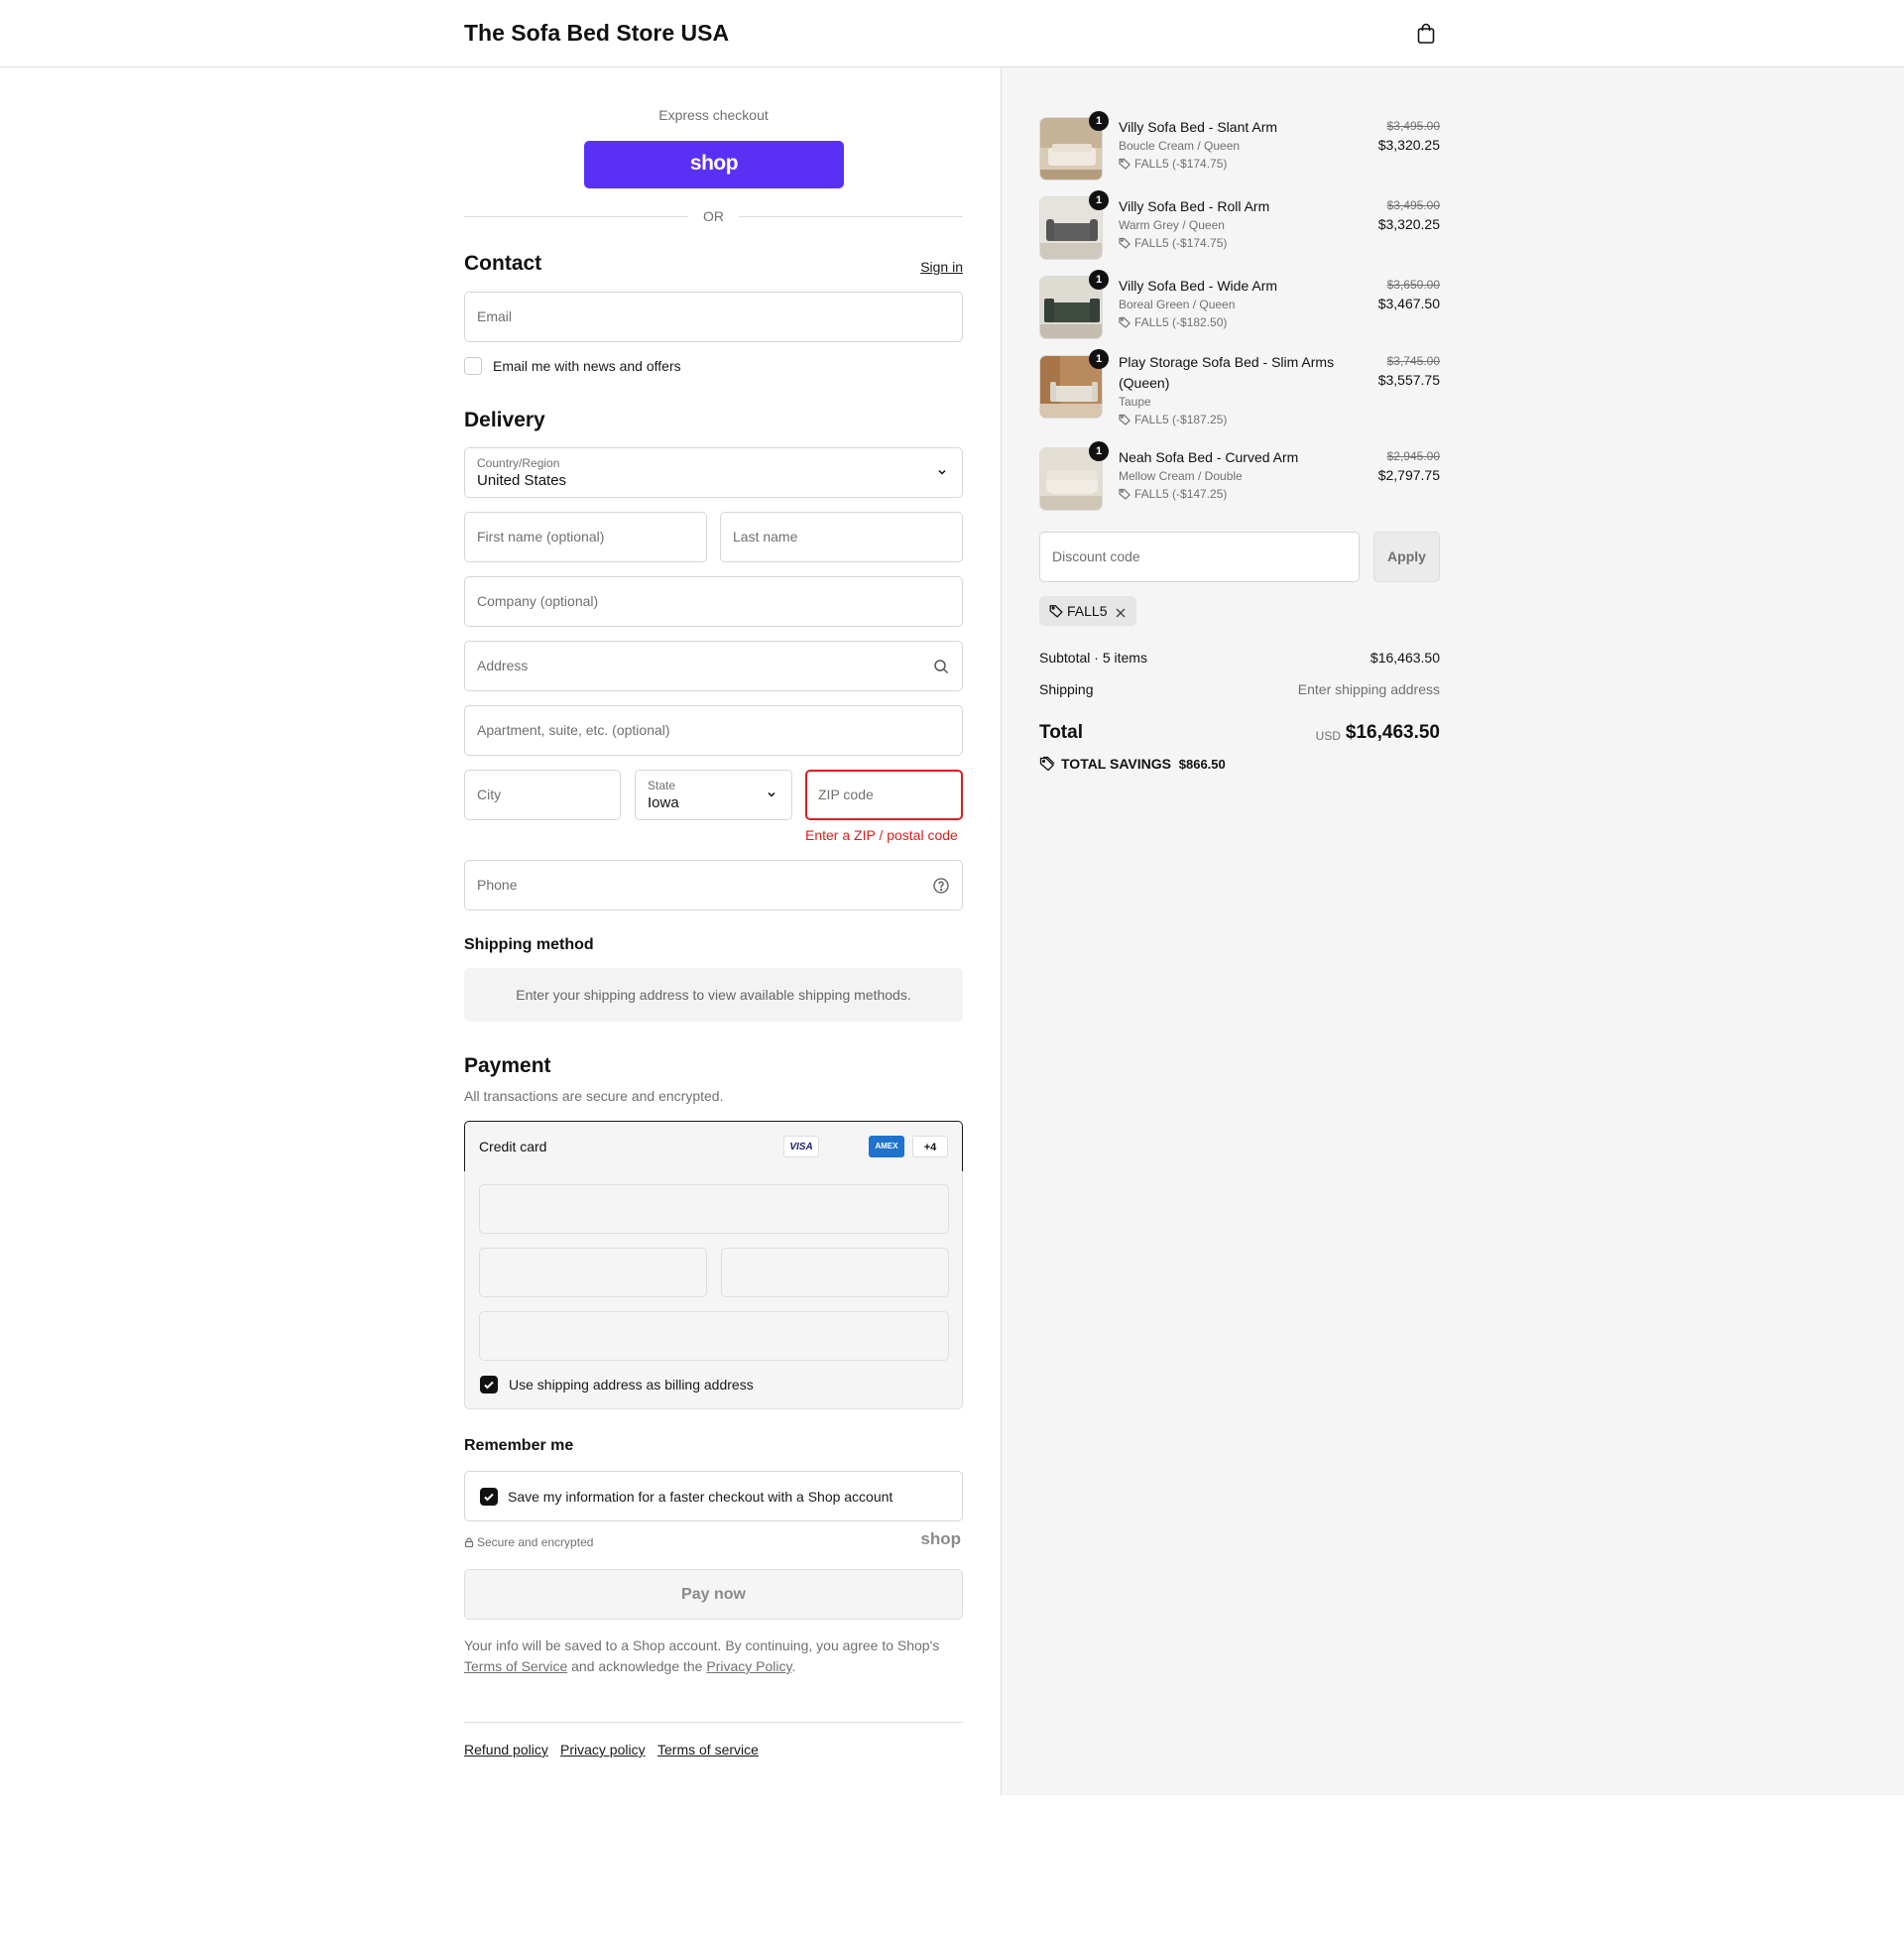 The height and width of the screenshot is (1939, 1904). I want to click on item-discount-label: FALL5 (-$182.50), so click(1181, 322).